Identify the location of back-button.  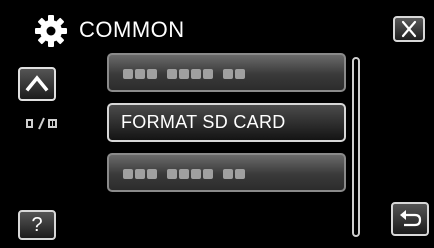
(410, 219).